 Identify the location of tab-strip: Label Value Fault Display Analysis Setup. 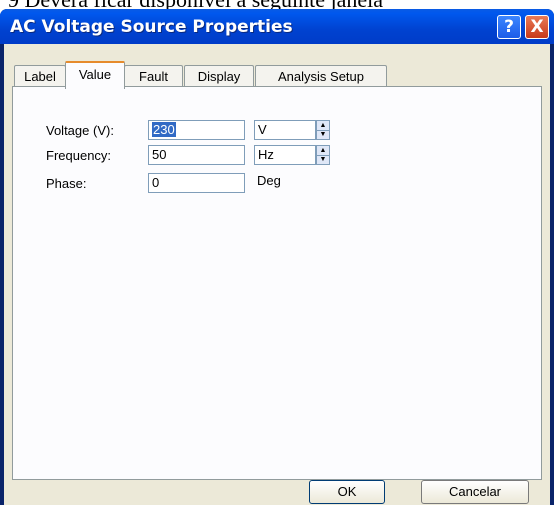
(212, 75).